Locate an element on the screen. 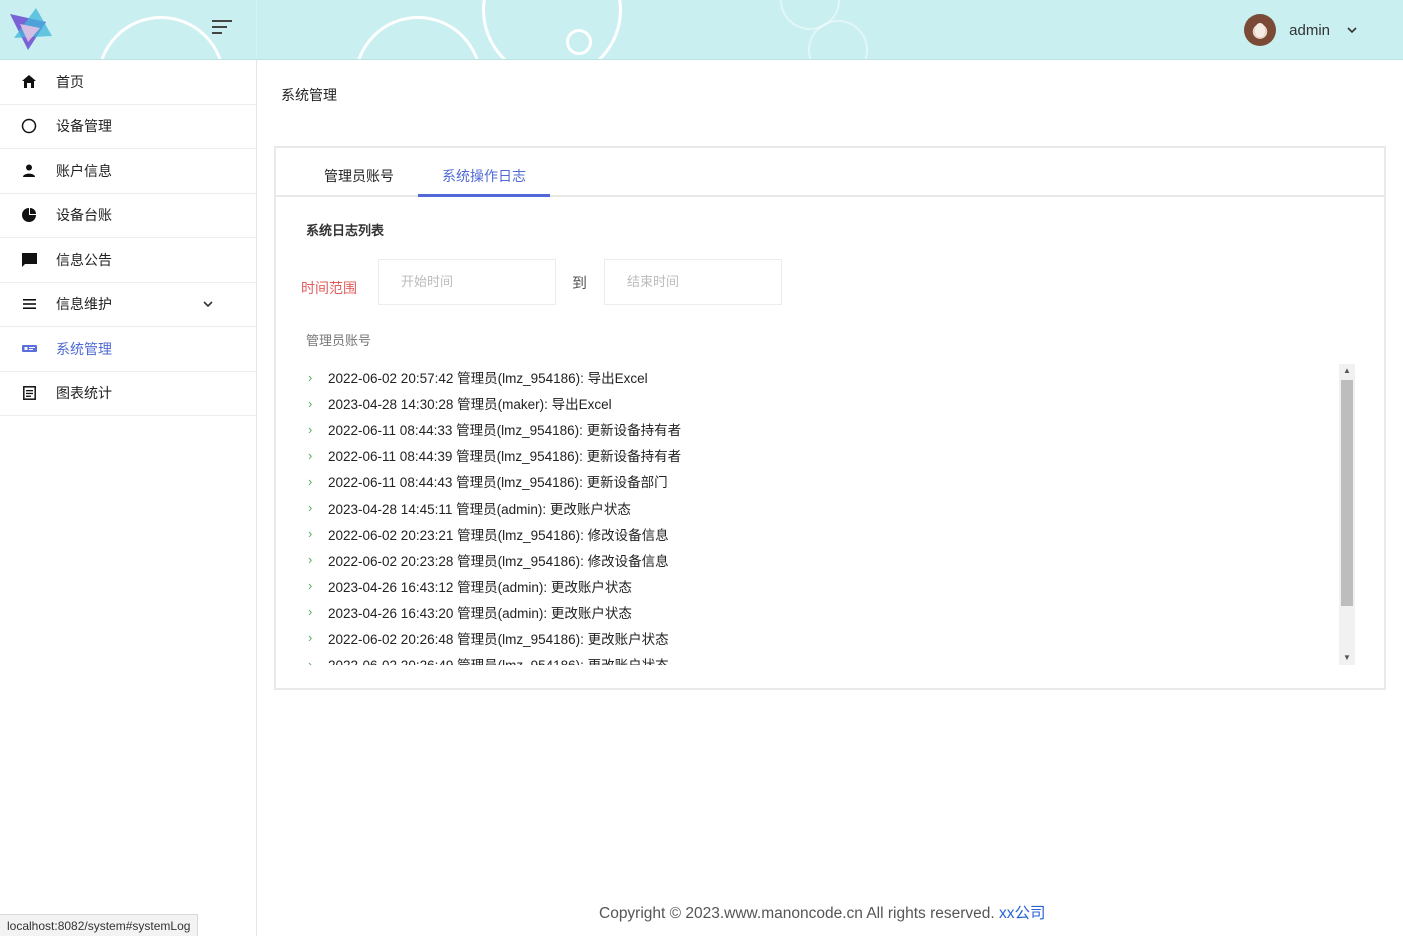 Image resolution: width=1403 pixels, height=937 pixels. log-text: 2023-04-28 14:30:28 管理员(maker): 导出Excel is located at coordinates (470, 405).